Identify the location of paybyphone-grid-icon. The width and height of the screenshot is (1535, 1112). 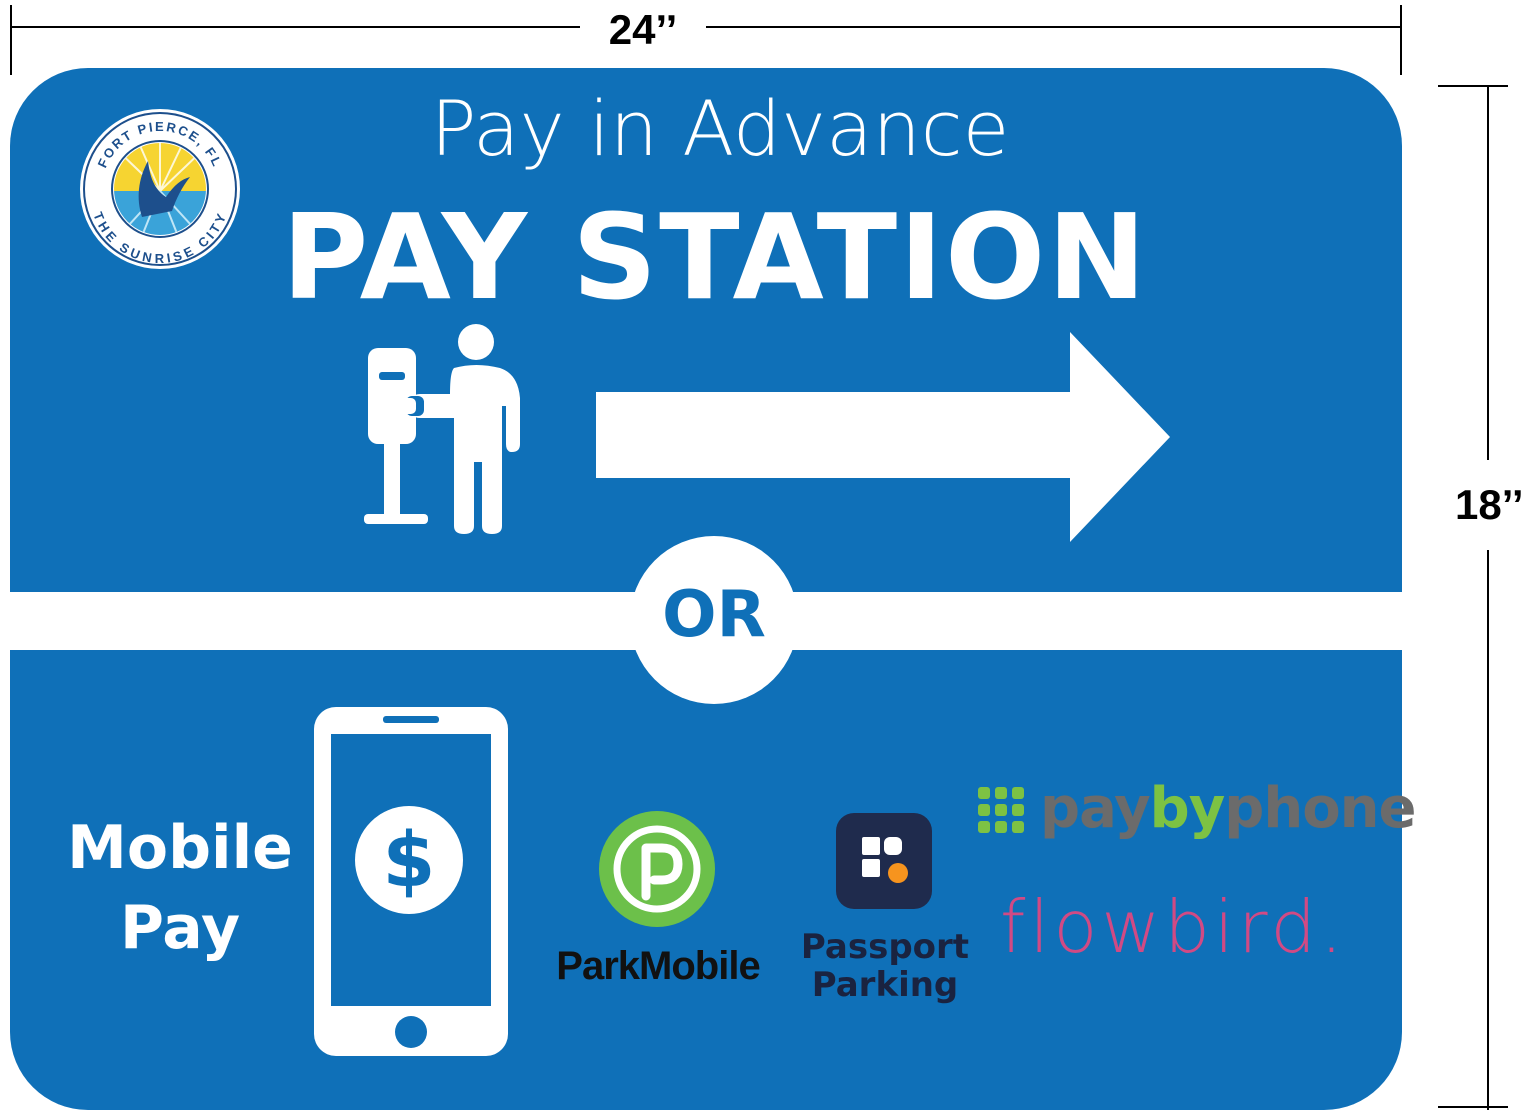
(1001, 810).